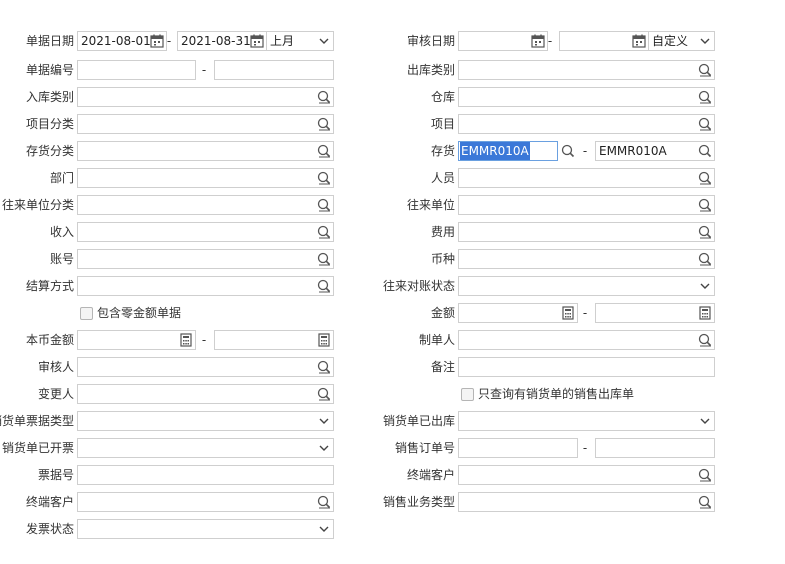  What do you see at coordinates (205, 232) in the screenshot?
I see `income-input` at bounding box center [205, 232].